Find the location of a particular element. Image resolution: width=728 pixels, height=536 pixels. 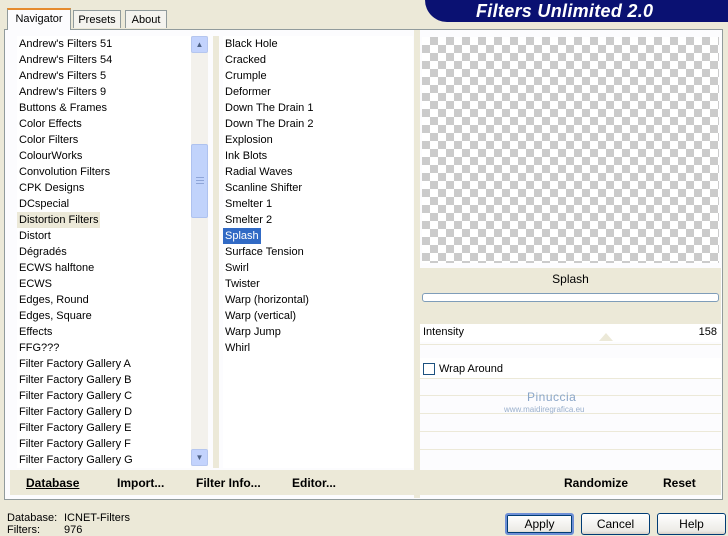

panel-divider is located at coordinates (417, 264).